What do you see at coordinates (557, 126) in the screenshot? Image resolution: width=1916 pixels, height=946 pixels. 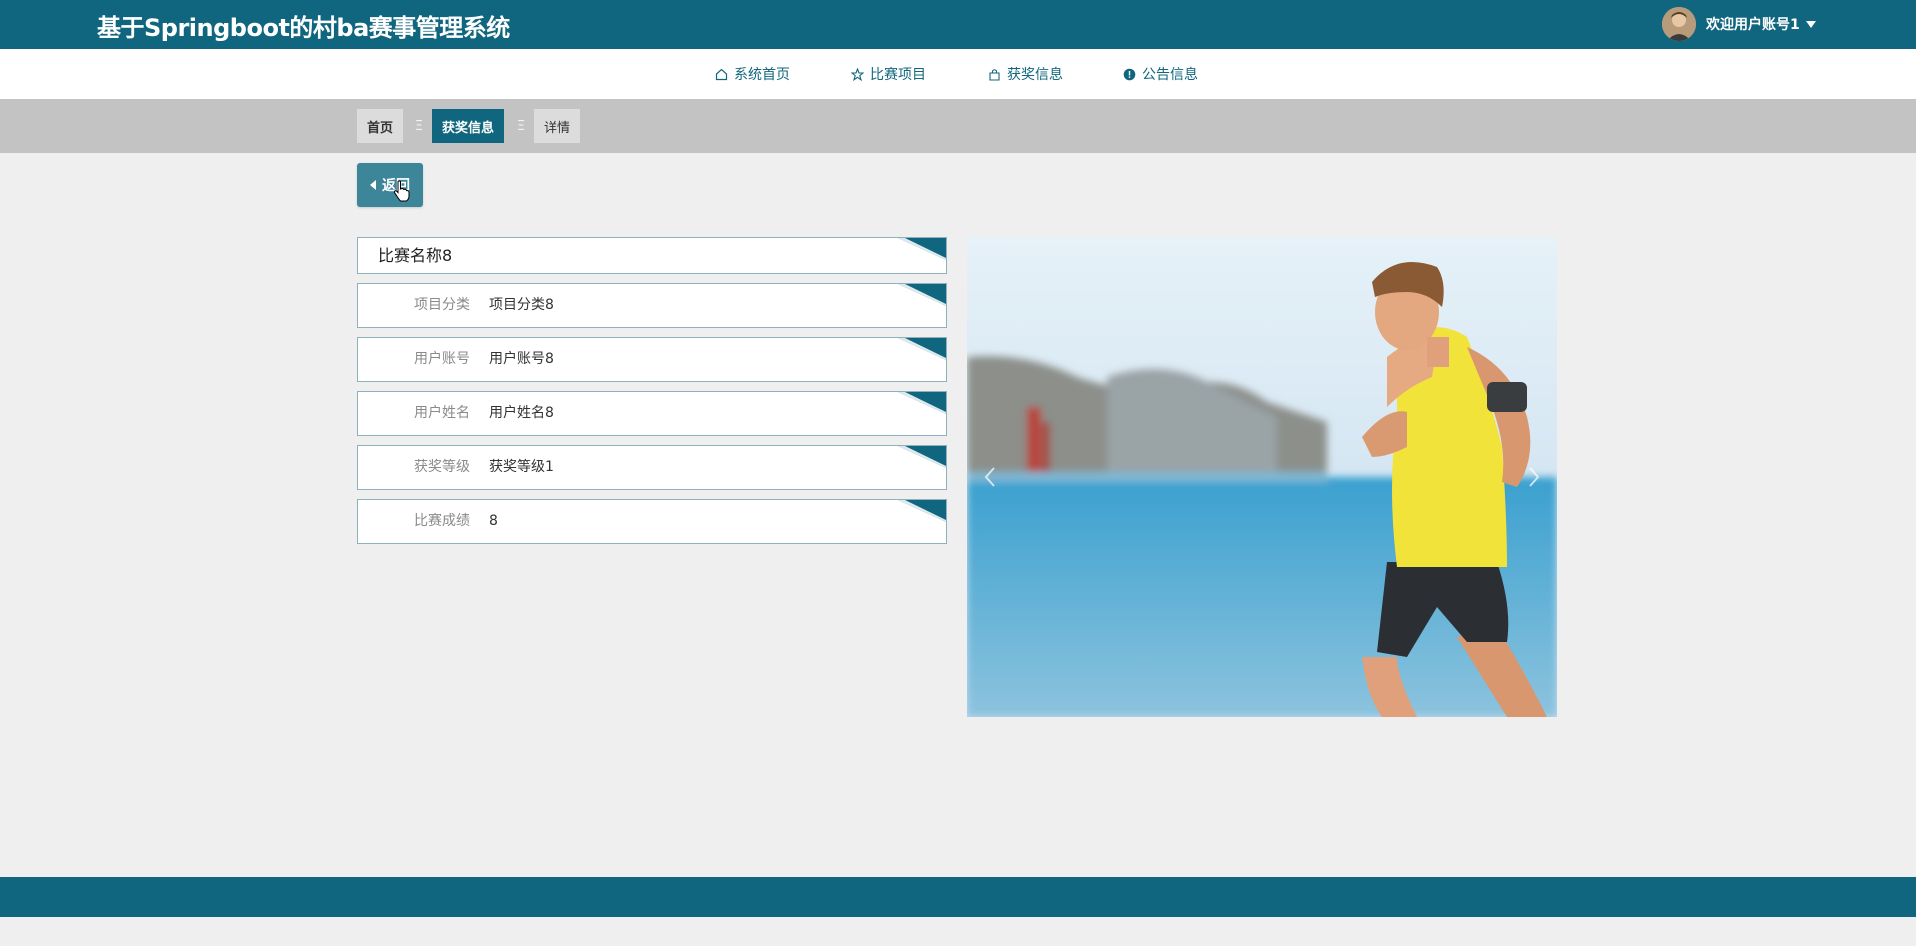 I see `breadcrumb-detail: 详情` at bounding box center [557, 126].